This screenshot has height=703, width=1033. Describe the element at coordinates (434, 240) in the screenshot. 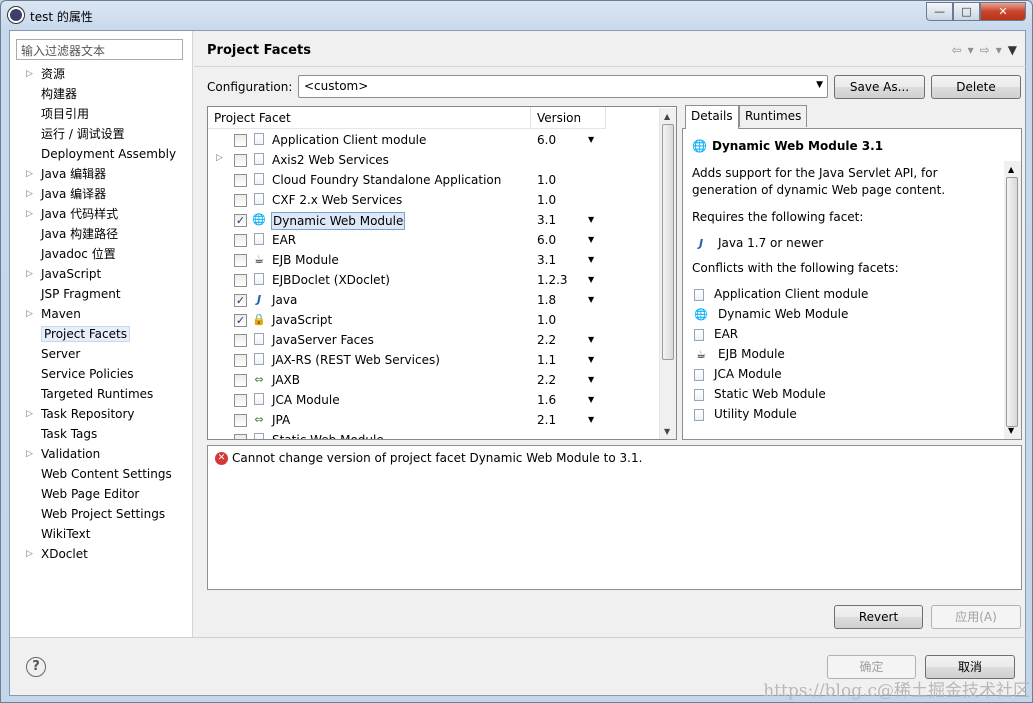

I see `facet-row: EAR 6.0 ▼` at that location.